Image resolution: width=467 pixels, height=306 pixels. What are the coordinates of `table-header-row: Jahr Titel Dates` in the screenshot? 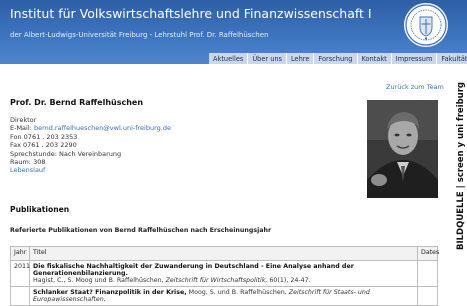 It's located at (224, 253).